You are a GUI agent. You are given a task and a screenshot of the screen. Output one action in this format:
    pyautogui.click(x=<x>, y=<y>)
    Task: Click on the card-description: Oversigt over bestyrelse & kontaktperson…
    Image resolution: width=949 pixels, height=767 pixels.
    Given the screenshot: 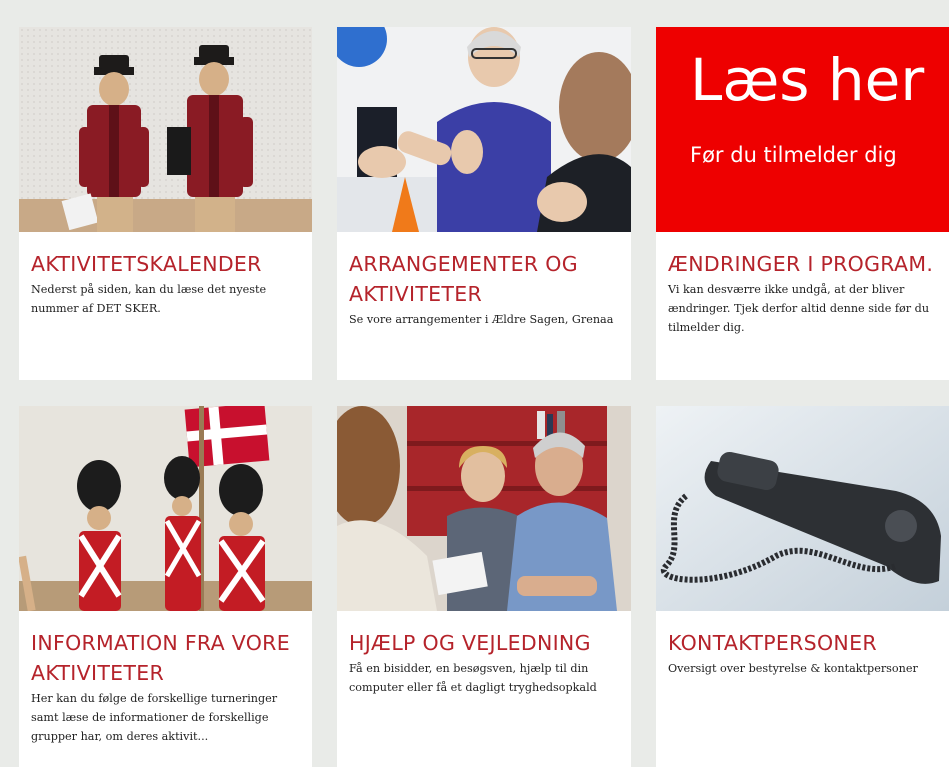 What is the action you would take?
    pyautogui.click(x=793, y=668)
    